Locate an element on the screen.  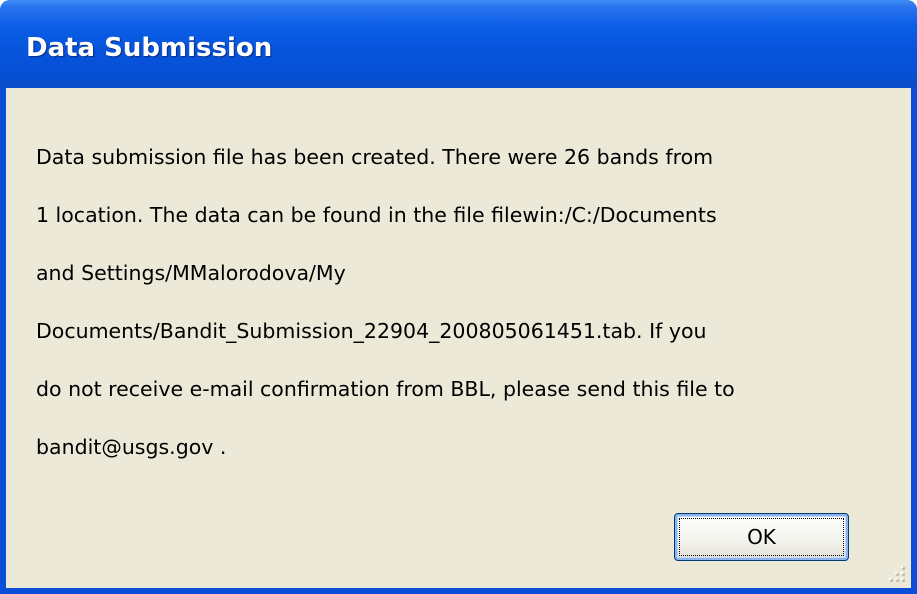
ok-button-label: OK is located at coordinates (761, 537).